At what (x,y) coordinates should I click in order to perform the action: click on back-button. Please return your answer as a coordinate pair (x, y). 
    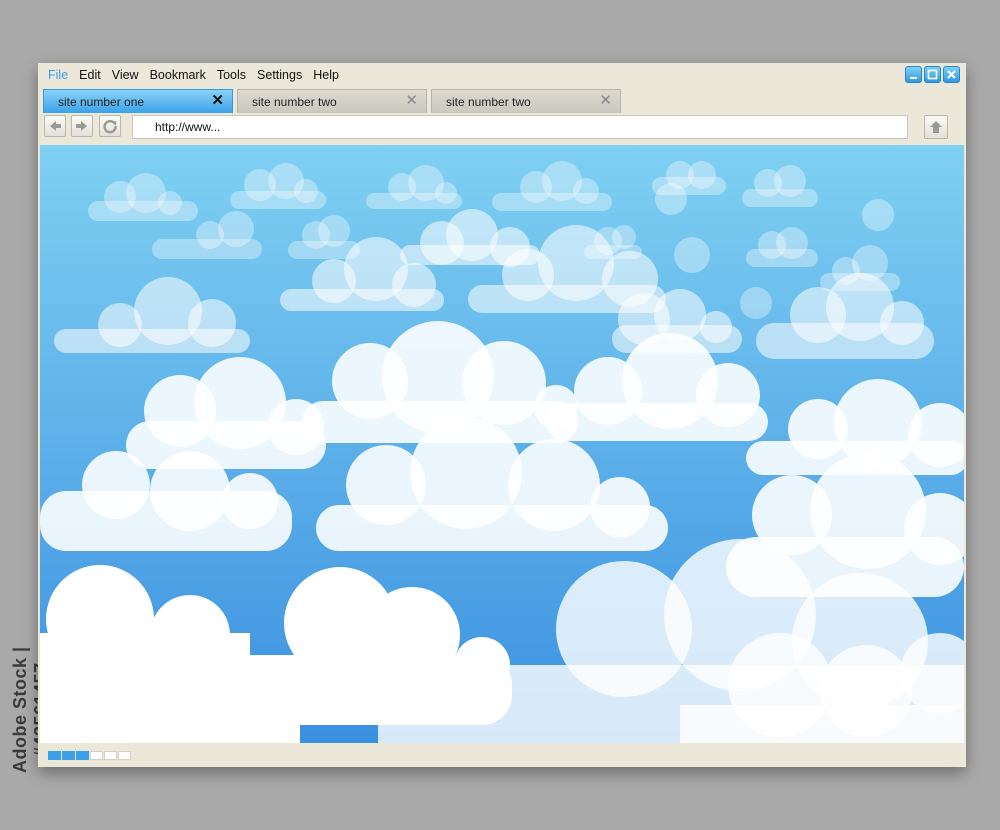
    Looking at the image, I should click on (55, 126).